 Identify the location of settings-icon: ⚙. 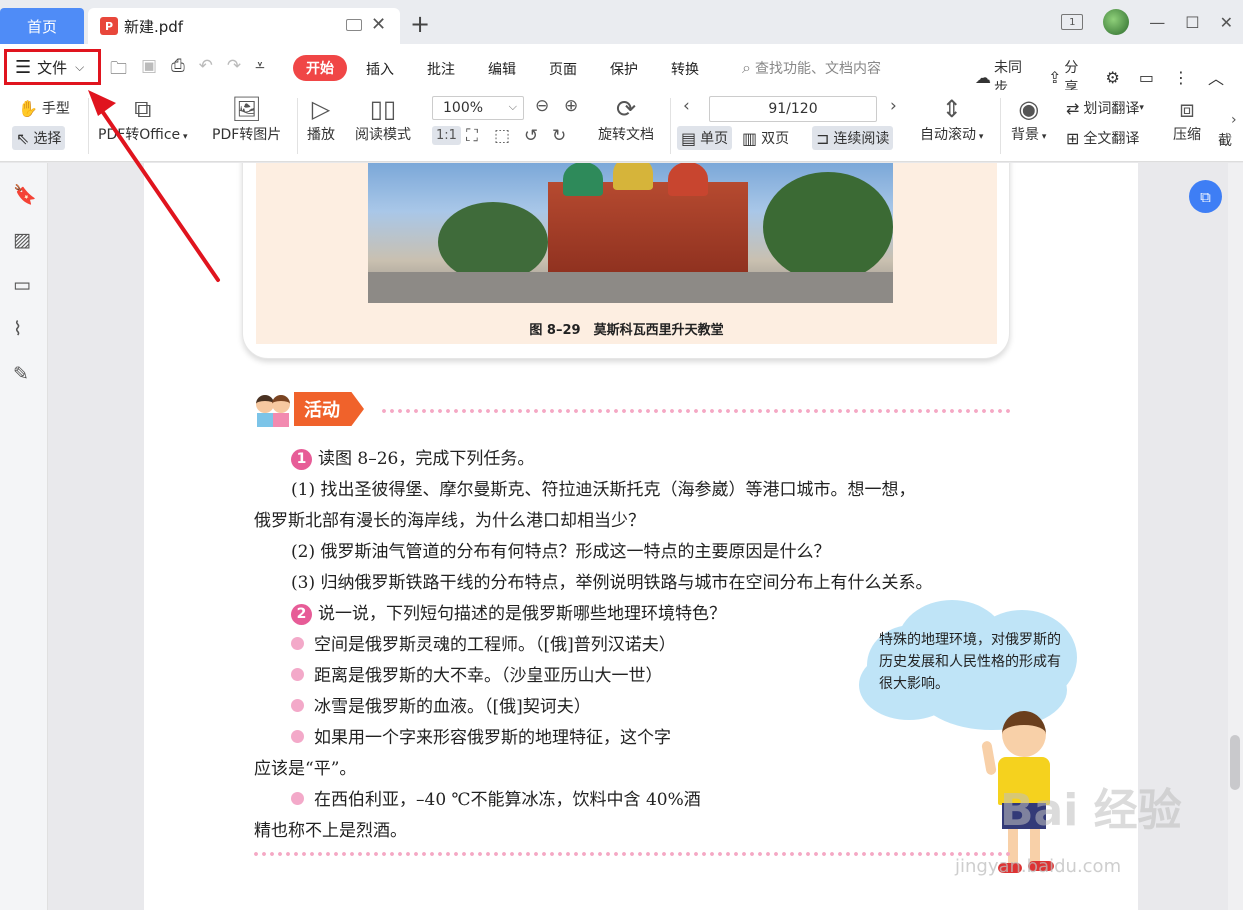
(1114, 77).